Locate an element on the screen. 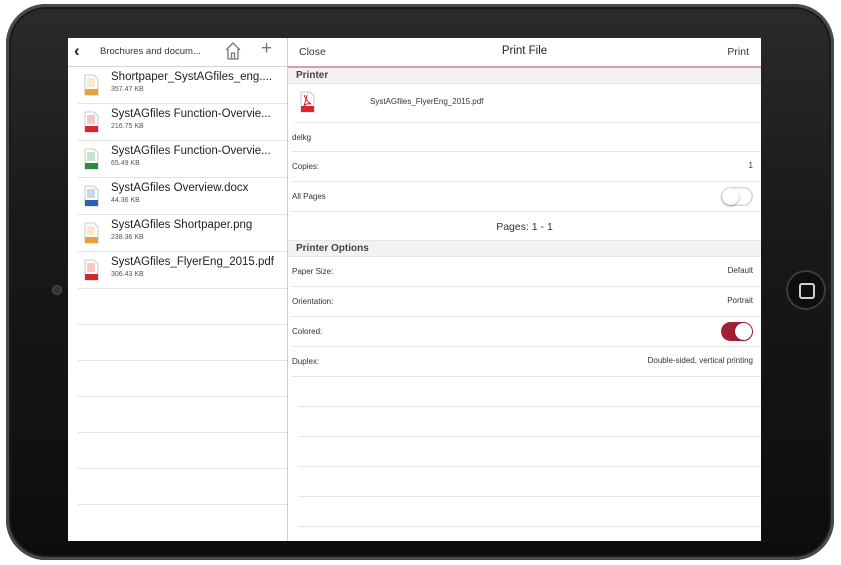 Image resolution: width=841 pixels, height=565 pixels. home-button is located at coordinates (806, 290).